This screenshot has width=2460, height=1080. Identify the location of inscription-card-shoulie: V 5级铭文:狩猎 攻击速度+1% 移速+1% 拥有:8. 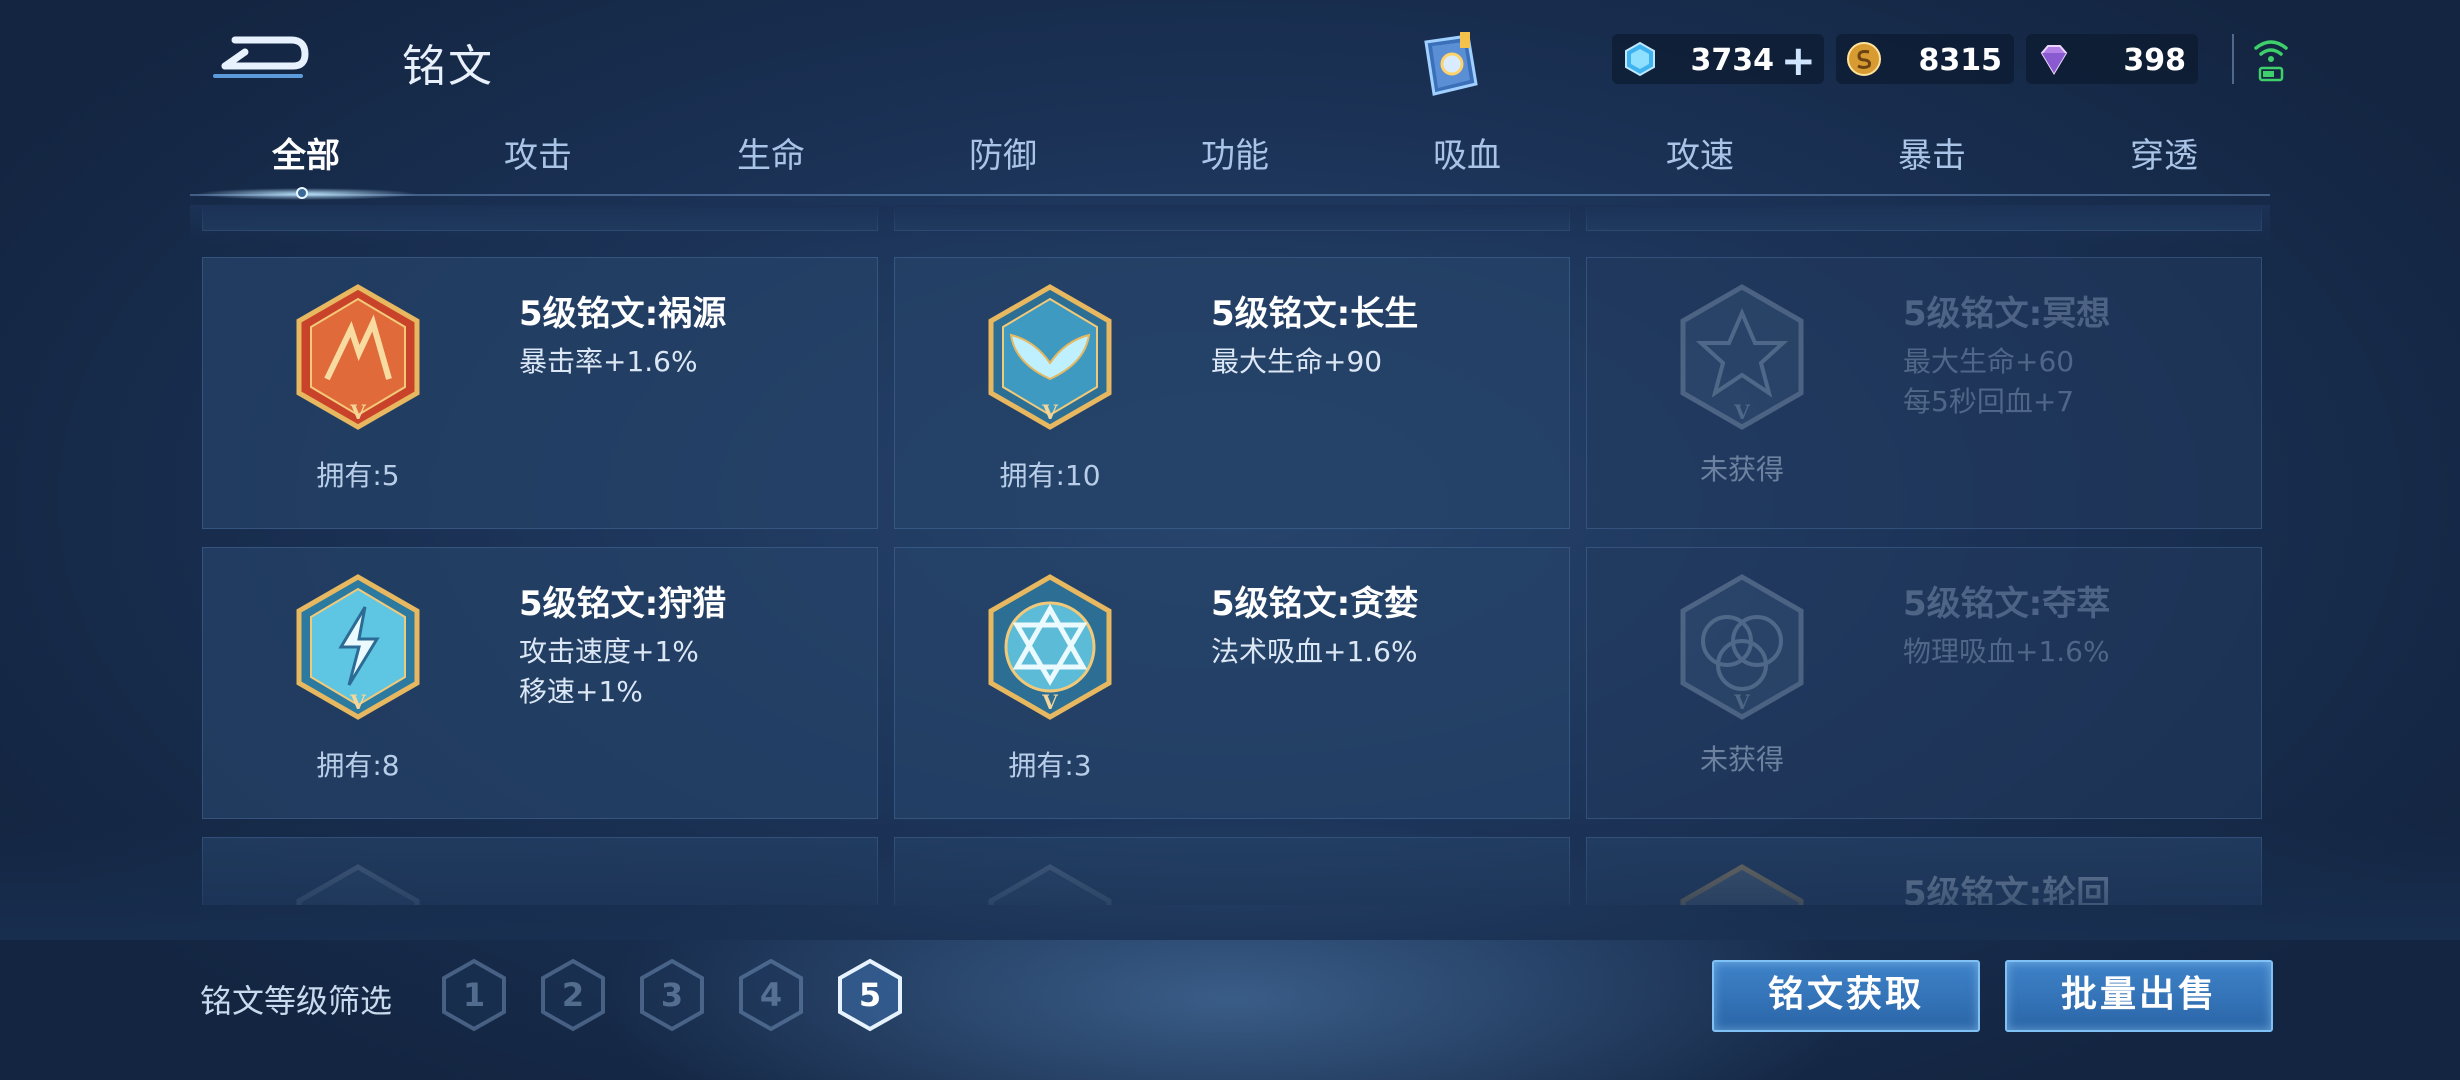
(540, 683).